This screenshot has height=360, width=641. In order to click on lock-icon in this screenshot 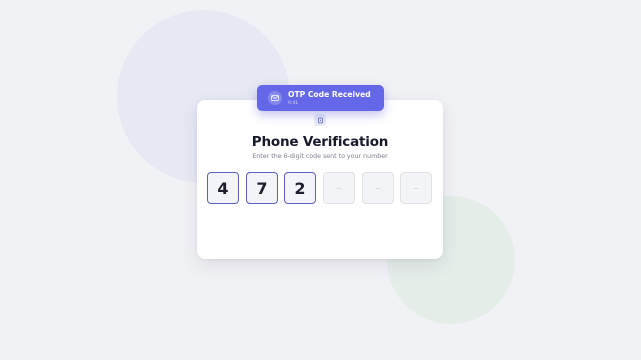, I will do `click(320, 120)`.